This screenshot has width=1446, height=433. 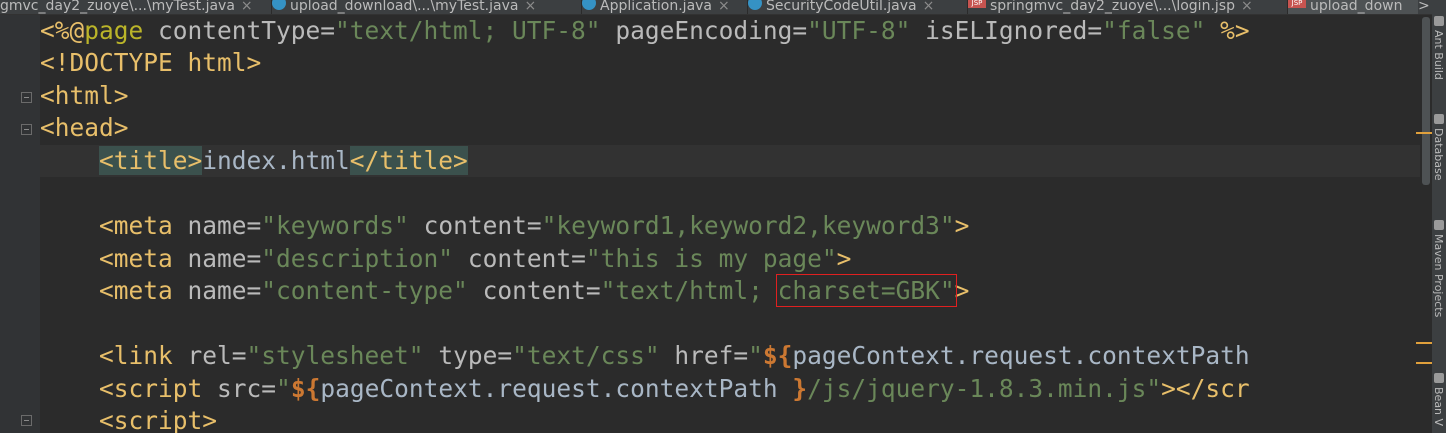 What do you see at coordinates (136, 355) in the screenshot?
I see `link-tag: <link` at bounding box center [136, 355].